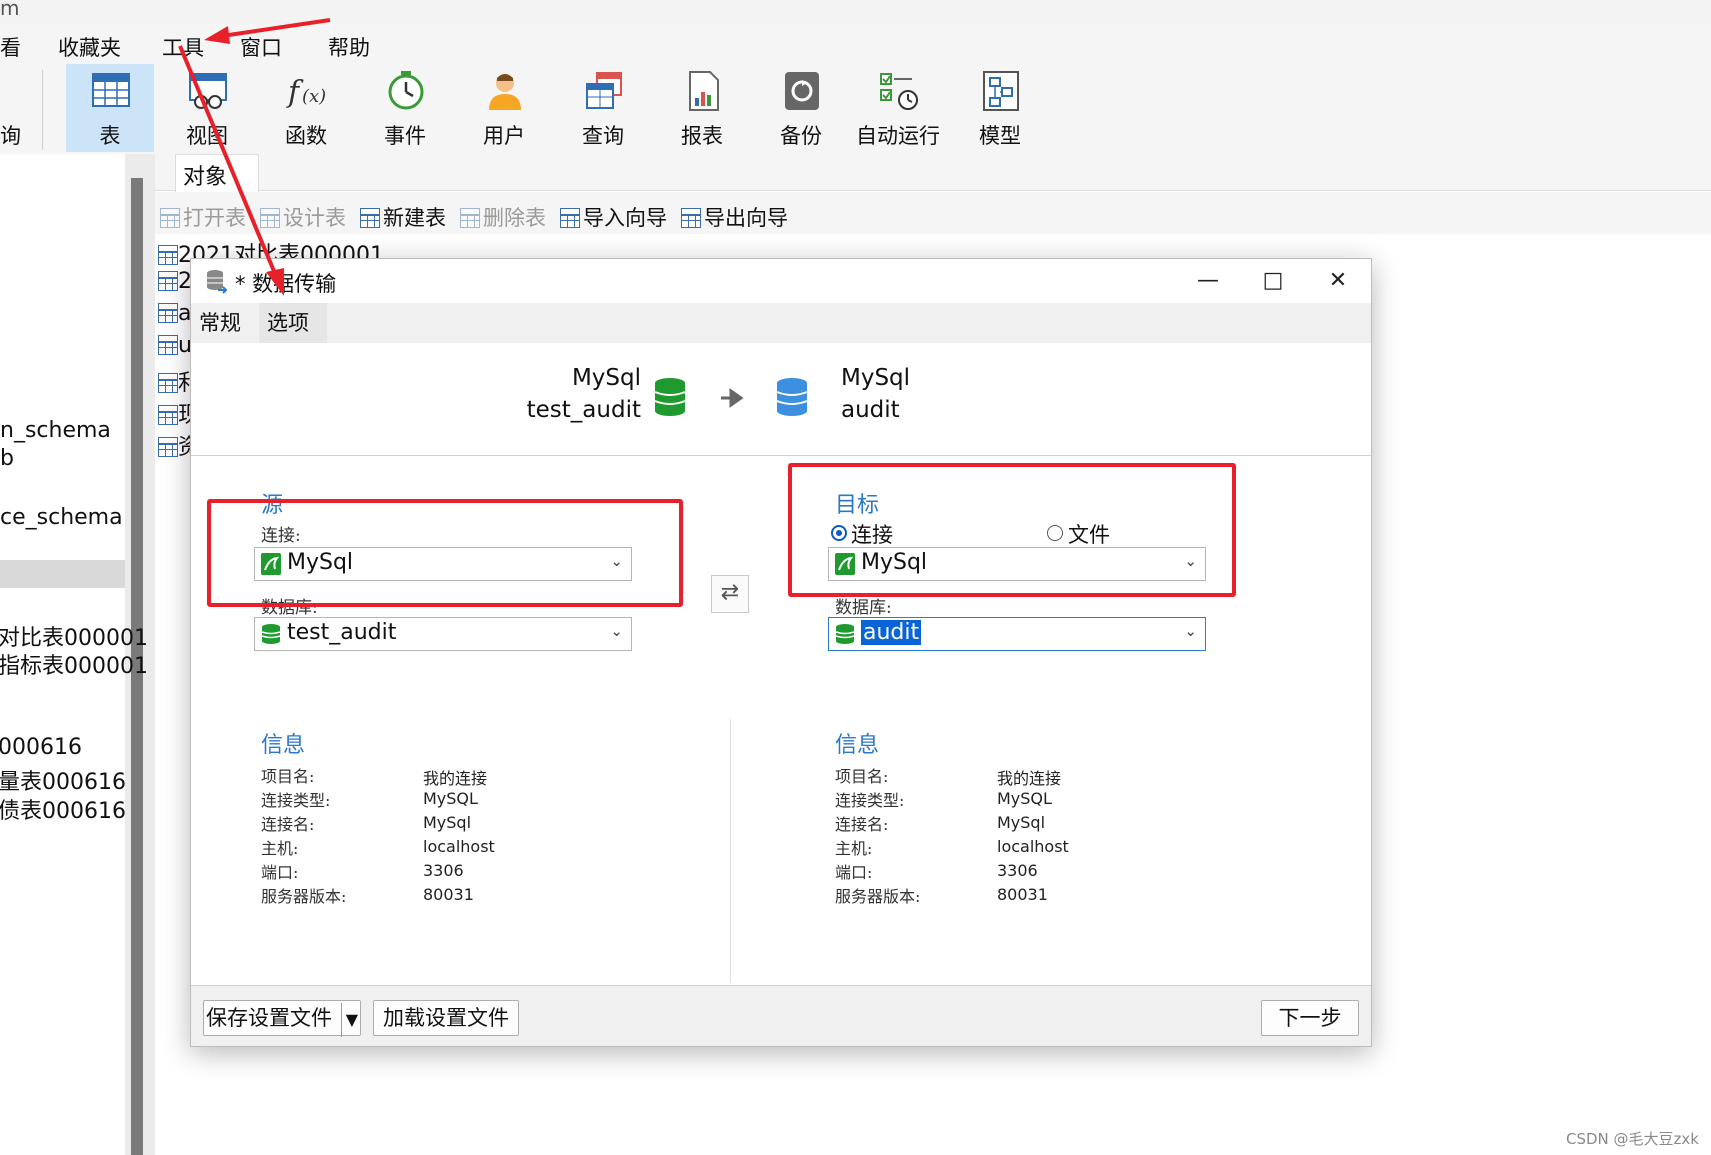 This screenshot has width=1711, height=1155. What do you see at coordinates (1029, 778) in the screenshot?
I see `info-value: 我的连接` at bounding box center [1029, 778].